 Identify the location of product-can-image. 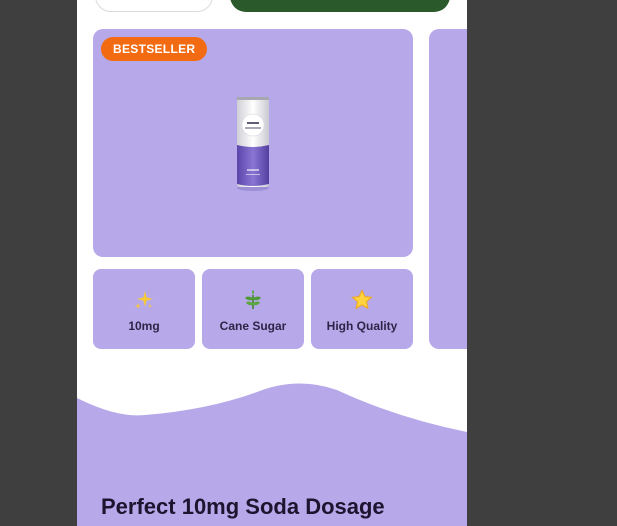
(253, 143).